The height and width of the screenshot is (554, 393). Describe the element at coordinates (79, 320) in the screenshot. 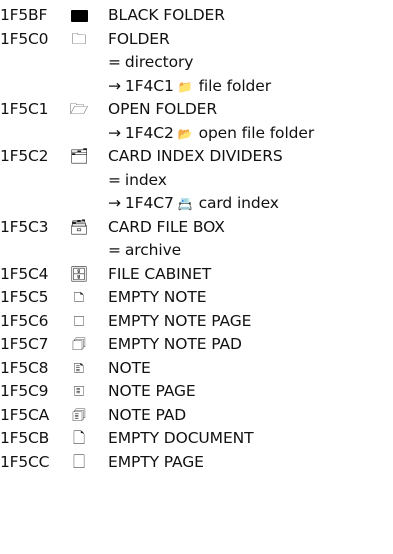

I see `empty-note-page-icon: 🗆` at that location.